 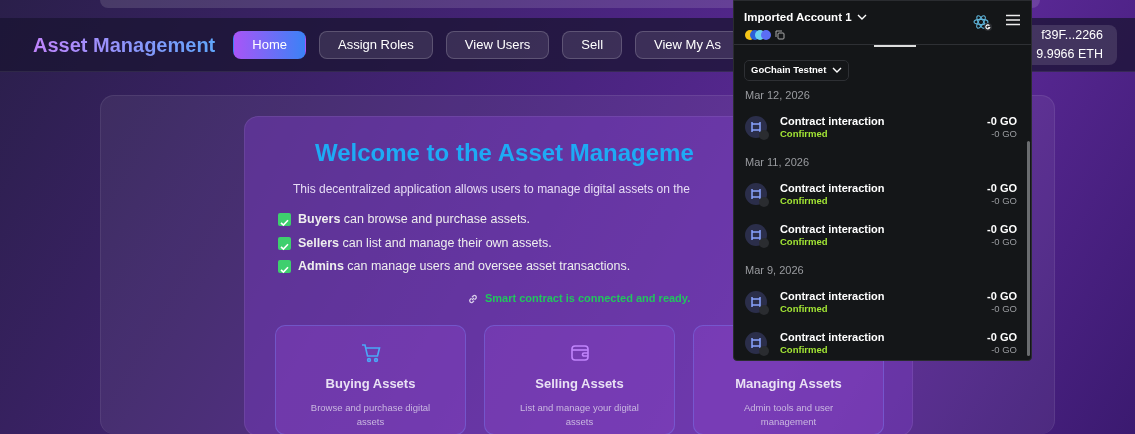 What do you see at coordinates (778, 95) in the screenshot?
I see `date-heading: Mar 12, 2026` at bounding box center [778, 95].